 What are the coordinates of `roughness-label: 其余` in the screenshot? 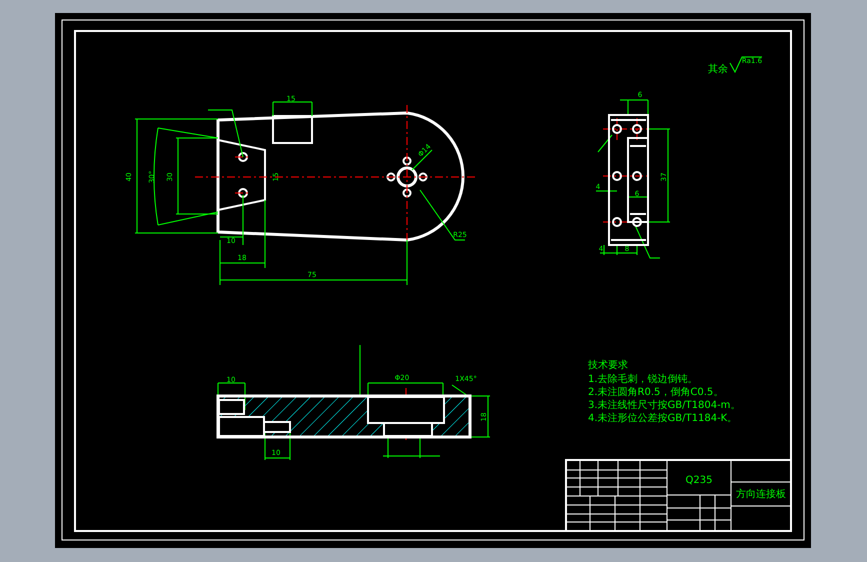 It's located at (718, 69).